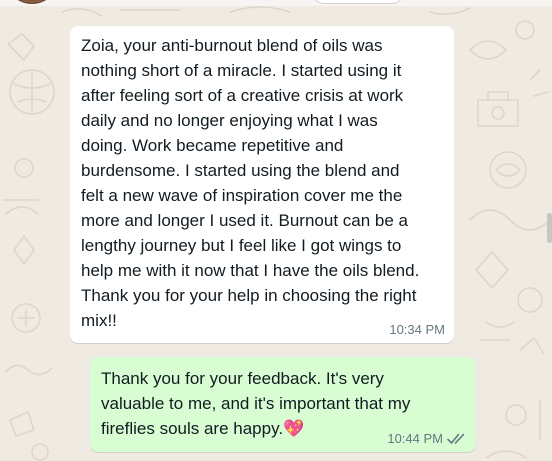 The height and width of the screenshot is (461, 552). What do you see at coordinates (549, 228) in the screenshot?
I see `scrollbar-thumb` at bounding box center [549, 228].